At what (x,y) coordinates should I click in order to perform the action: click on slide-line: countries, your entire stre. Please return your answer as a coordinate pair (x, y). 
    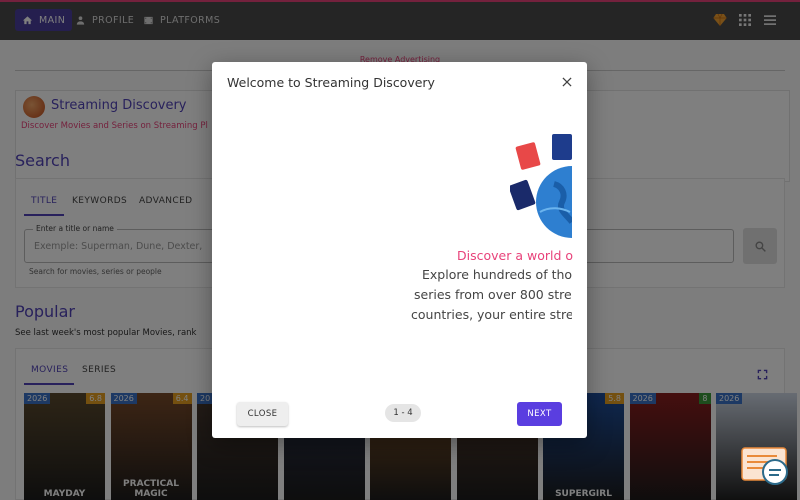
    Looking at the image, I should click on (491, 314).